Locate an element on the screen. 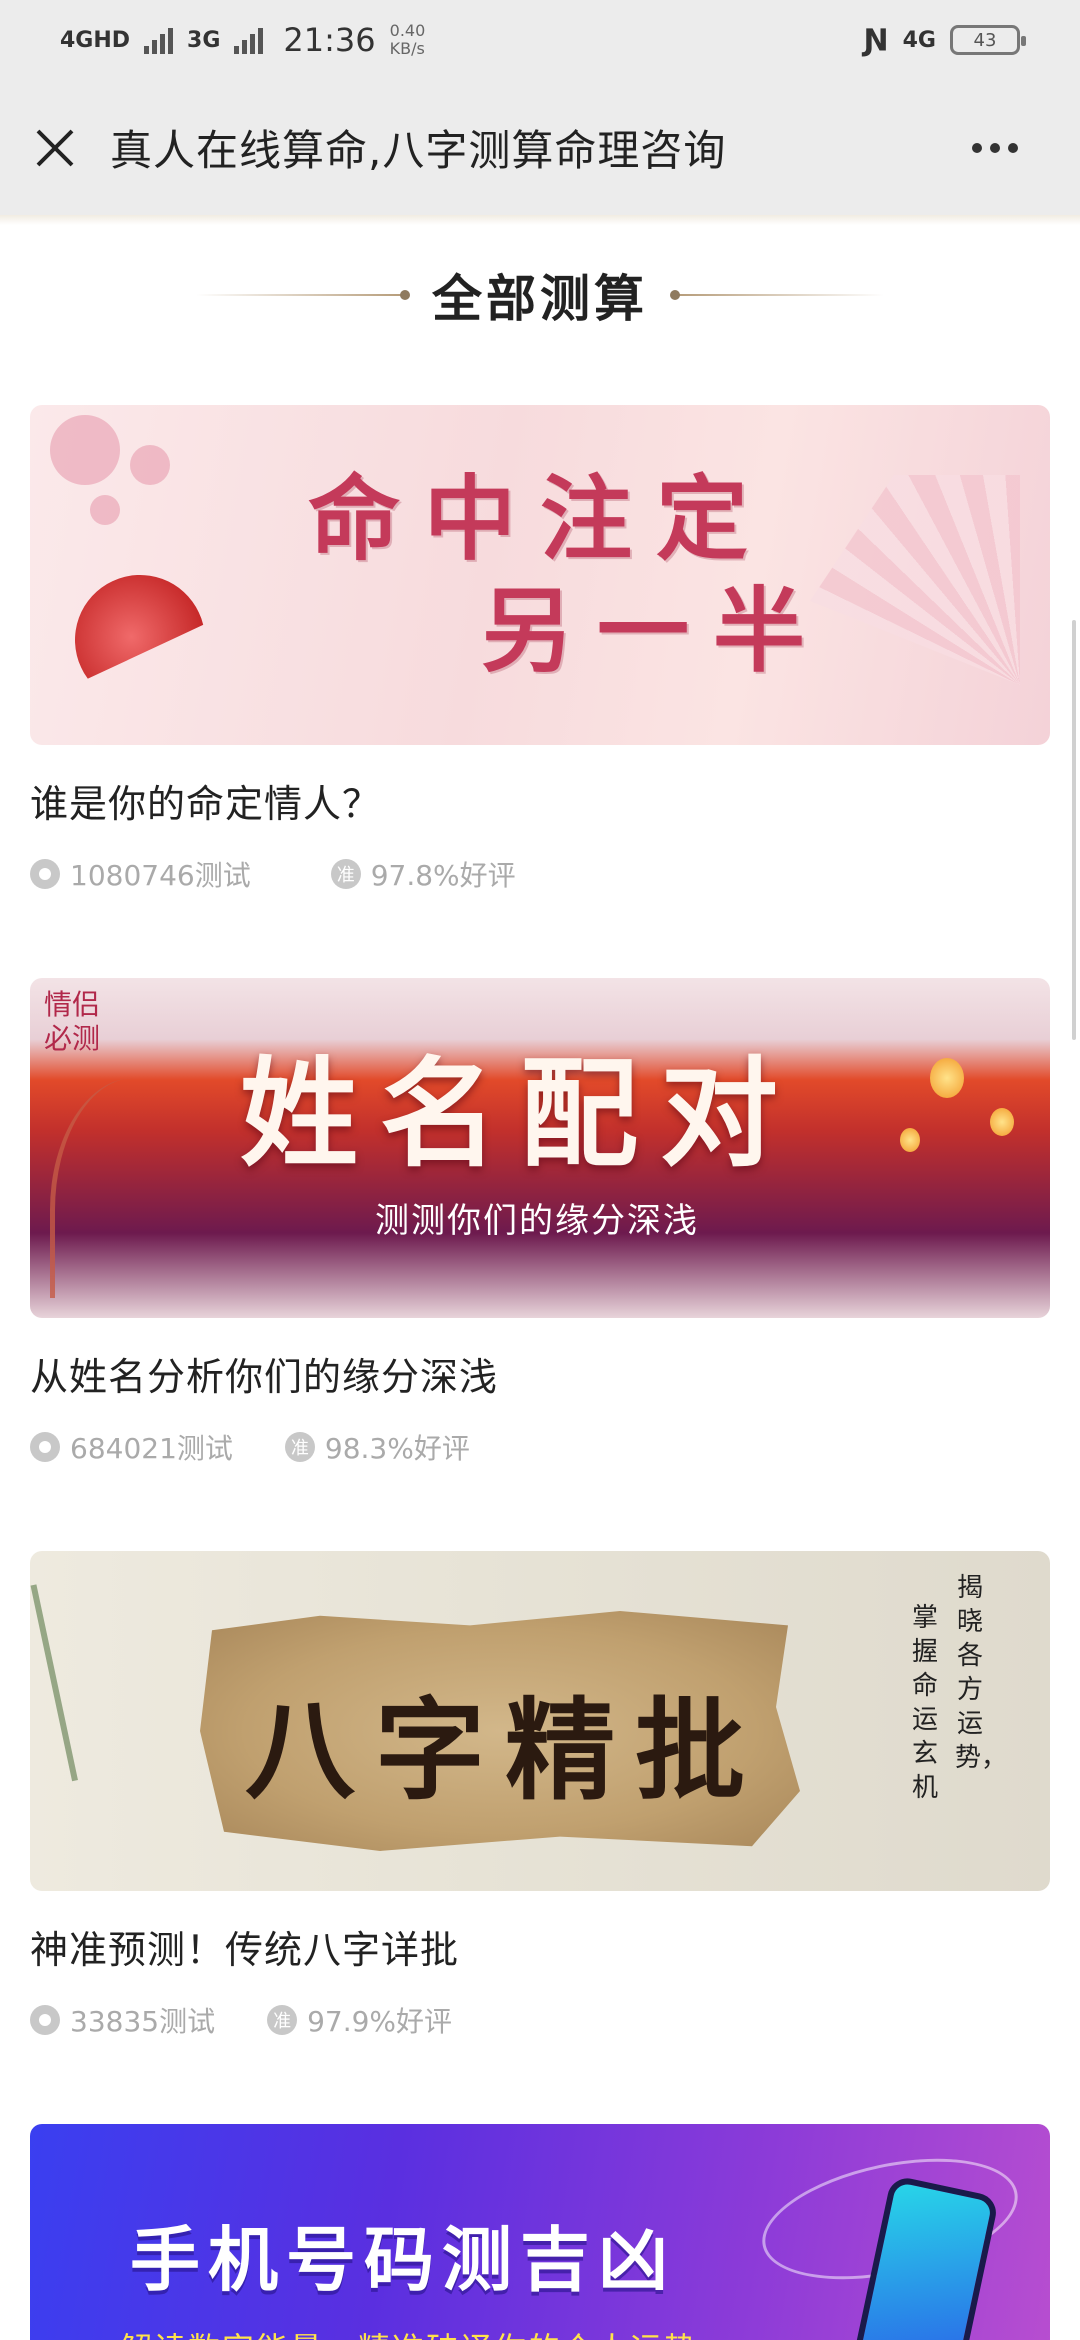 This screenshot has height=2340, width=1080. battery-level: 43 is located at coordinates (985, 40).